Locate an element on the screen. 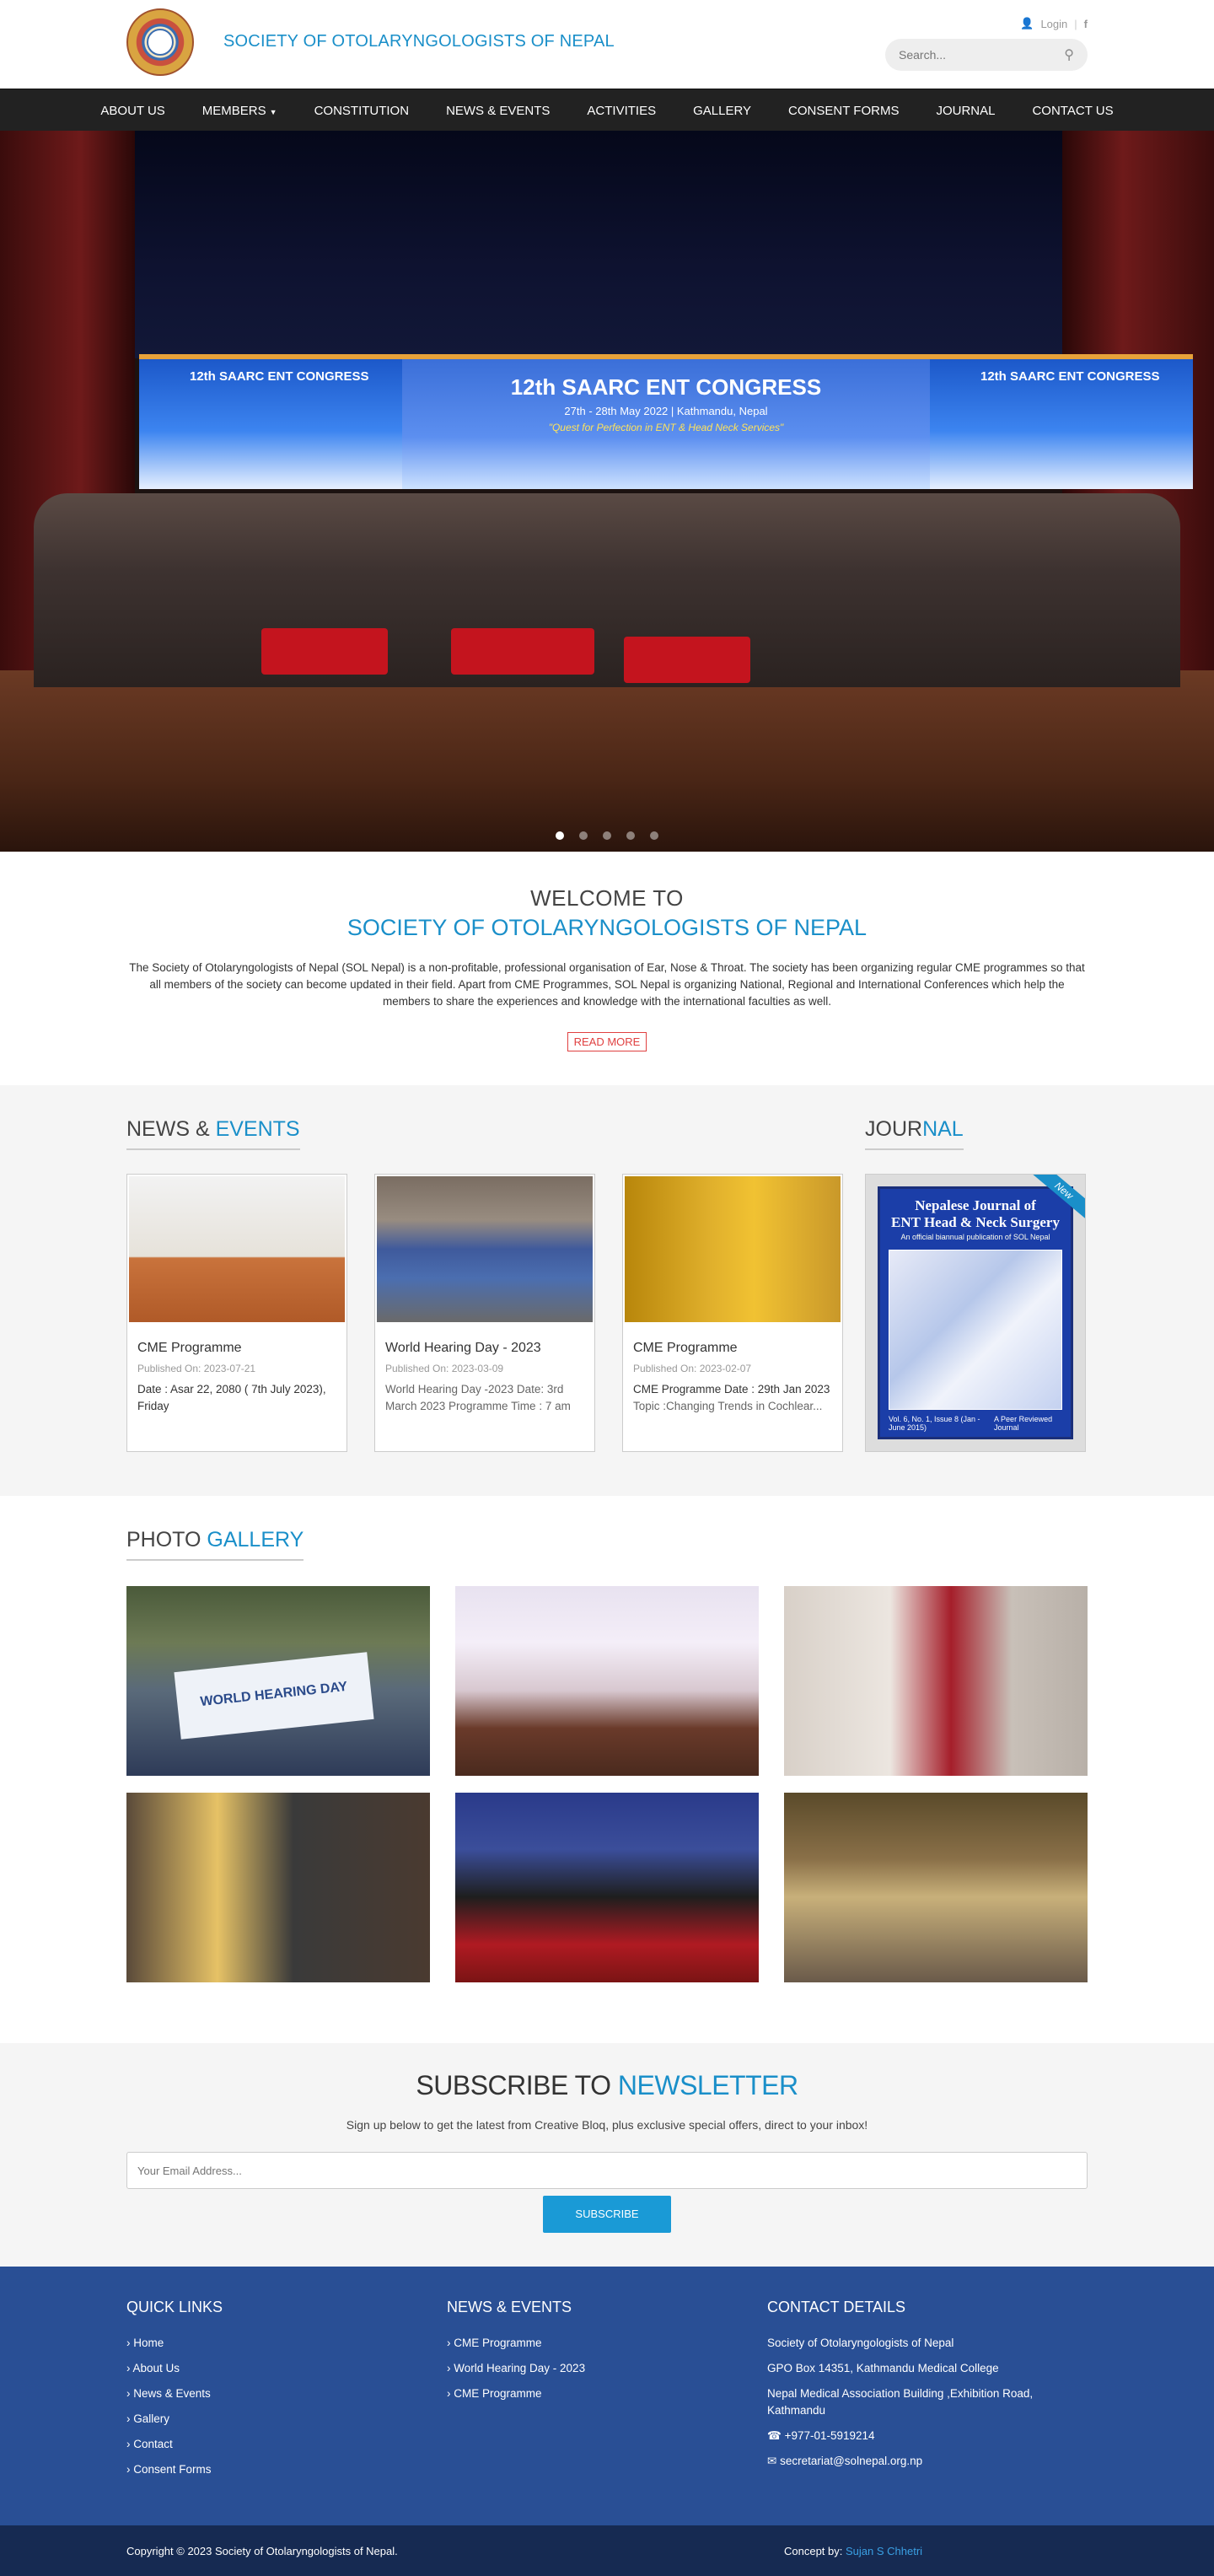 The width and height of the screenshot is (1214, 2576). contact-email-text: secretariat@solnepal.org.np is located at coordinates (851, 2461).